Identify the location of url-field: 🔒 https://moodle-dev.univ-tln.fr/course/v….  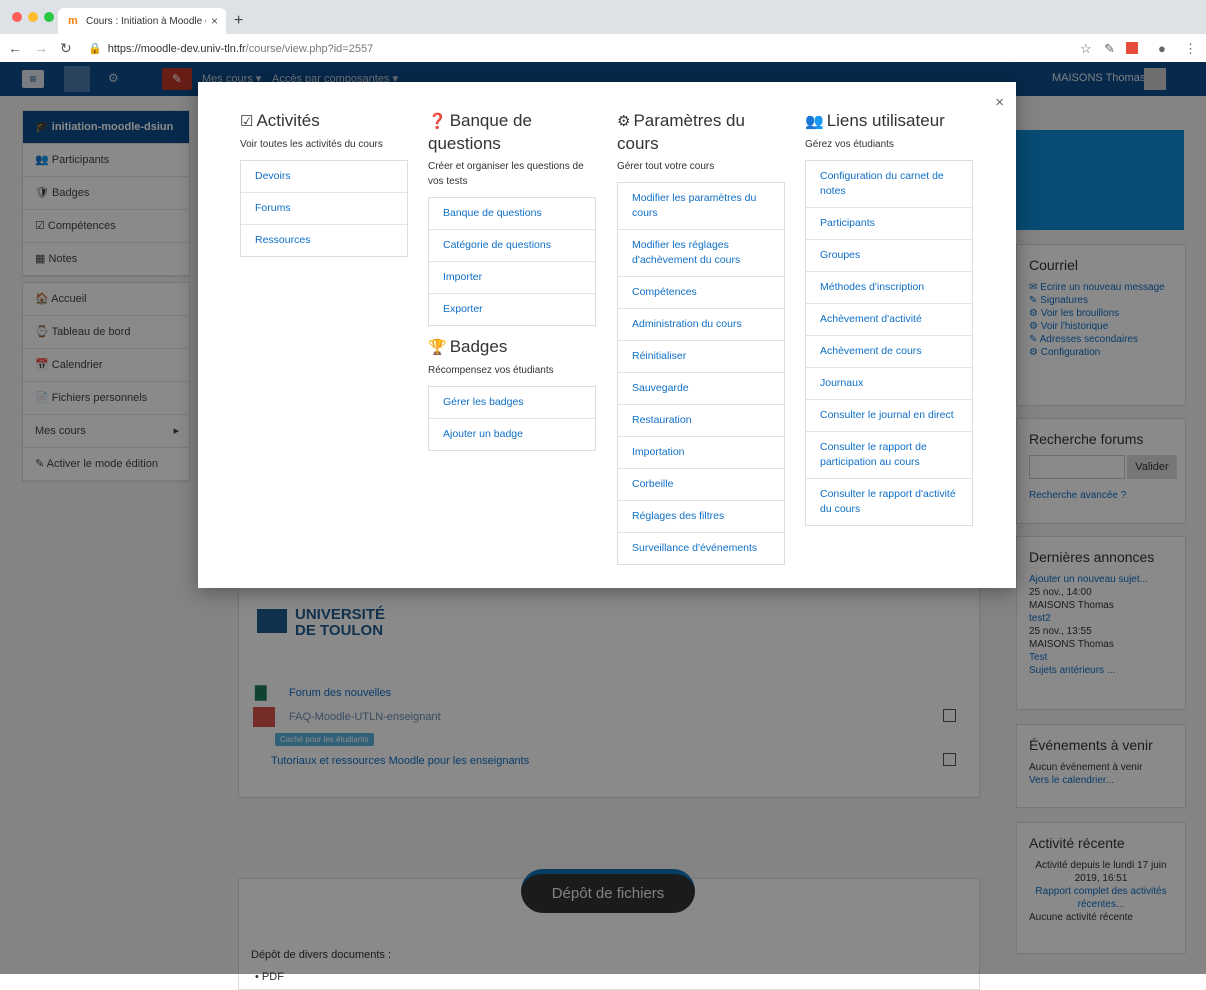
(608, 49).